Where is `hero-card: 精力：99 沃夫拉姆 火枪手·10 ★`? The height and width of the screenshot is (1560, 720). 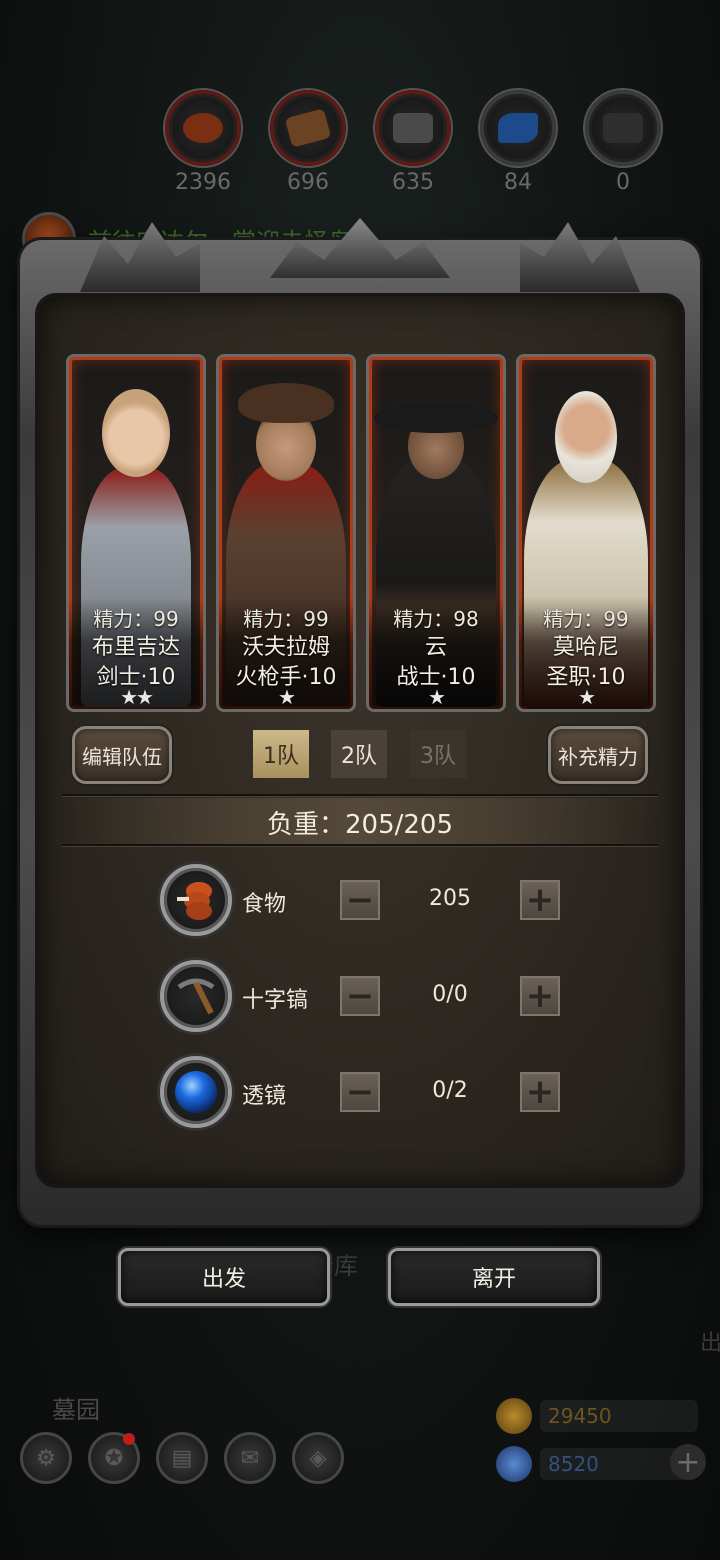
hero-card: 精力：99 沃夫拉姆 火枪手·10 ★ is located at coordinates (286, 533).